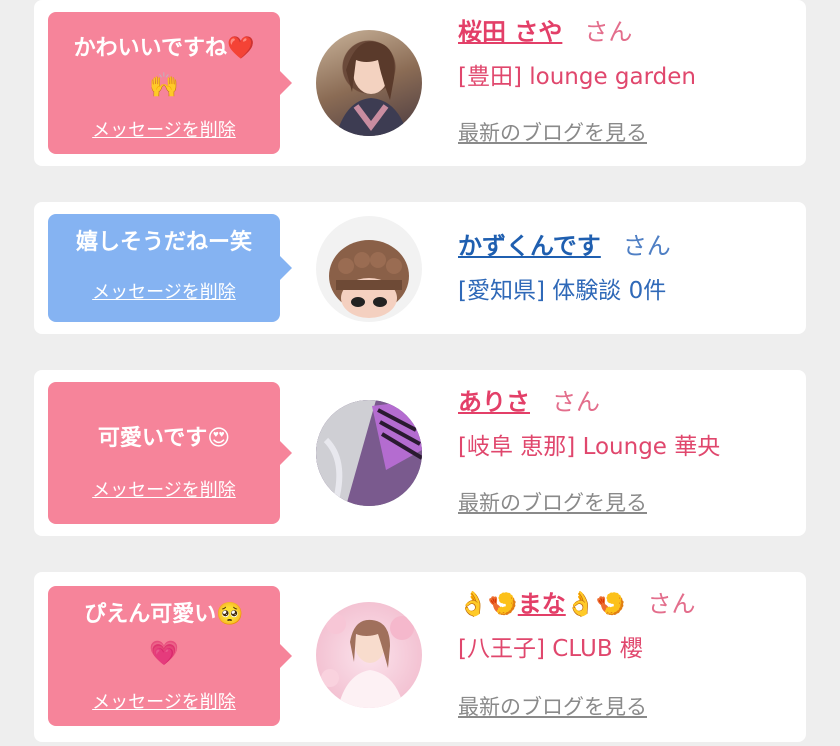 This screenshot has height=746, width=840. I want to click on shop-info: [豊田] lounge garden, so click(577, 77).